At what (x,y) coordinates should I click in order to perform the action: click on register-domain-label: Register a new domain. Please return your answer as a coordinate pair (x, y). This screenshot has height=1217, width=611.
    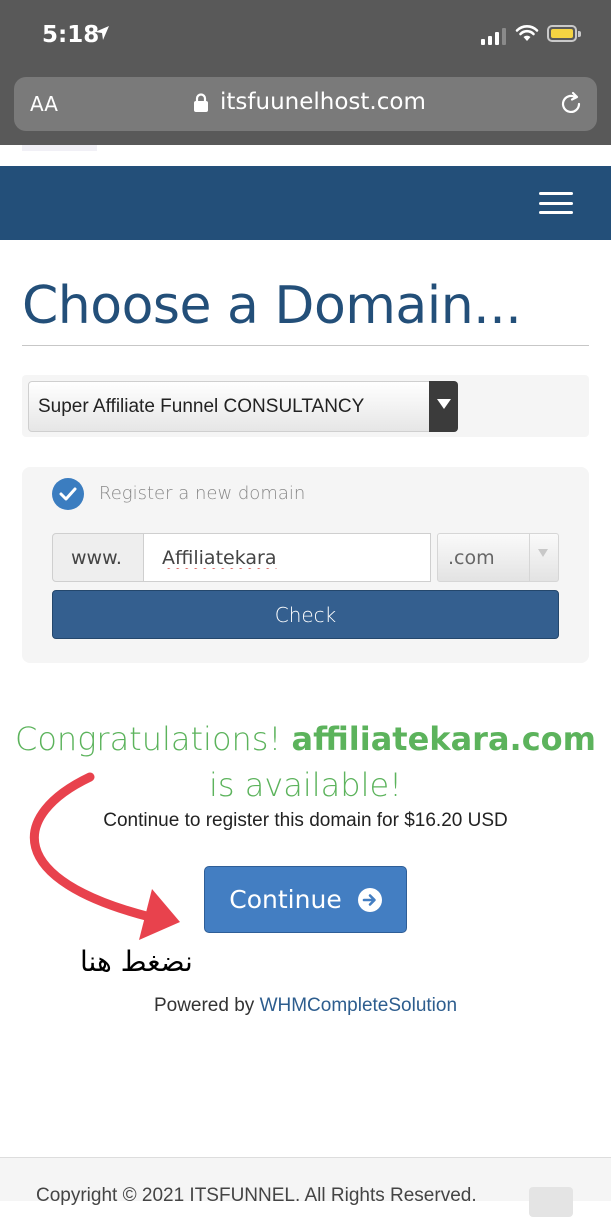
    Looking at the image, I should click on (202, 493).